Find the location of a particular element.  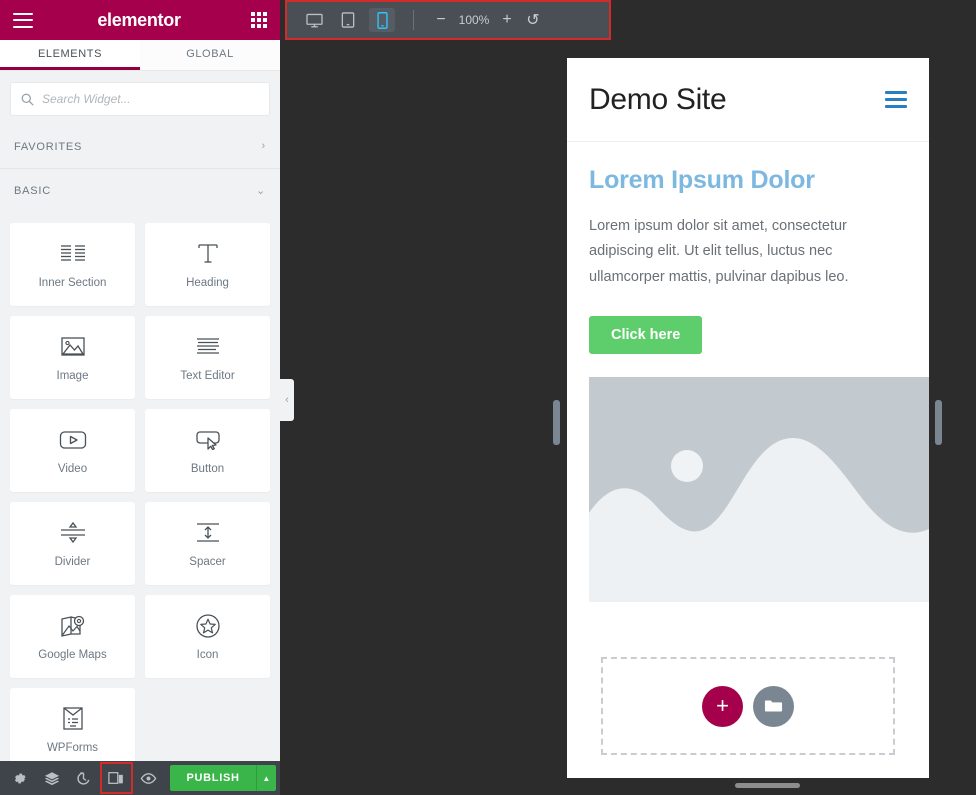

spacer-icon is located at coordinates (208, 533).